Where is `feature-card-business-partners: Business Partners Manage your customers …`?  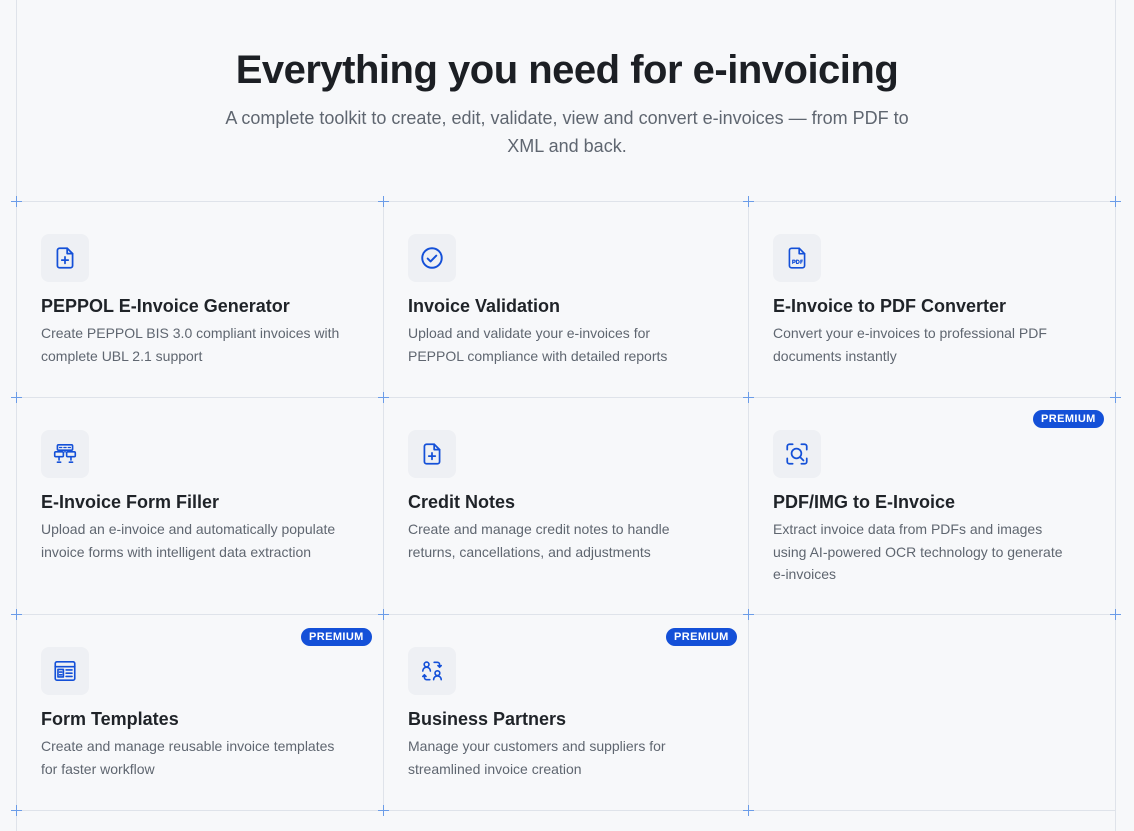
feature-card-business-partners: Business Partners Manage your customers … is located at coordinates (566, 713).